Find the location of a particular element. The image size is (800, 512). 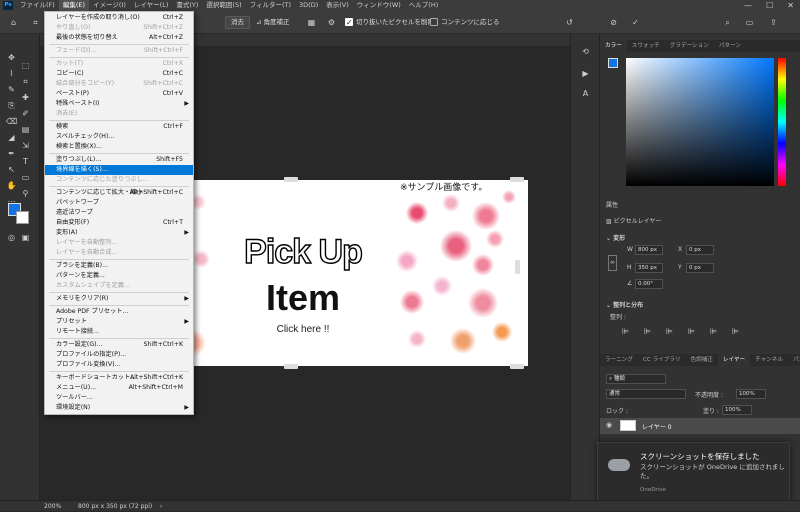

edit-menu-item: 自由変形(F) Ctrl+T is located at coordinates (119, 223).